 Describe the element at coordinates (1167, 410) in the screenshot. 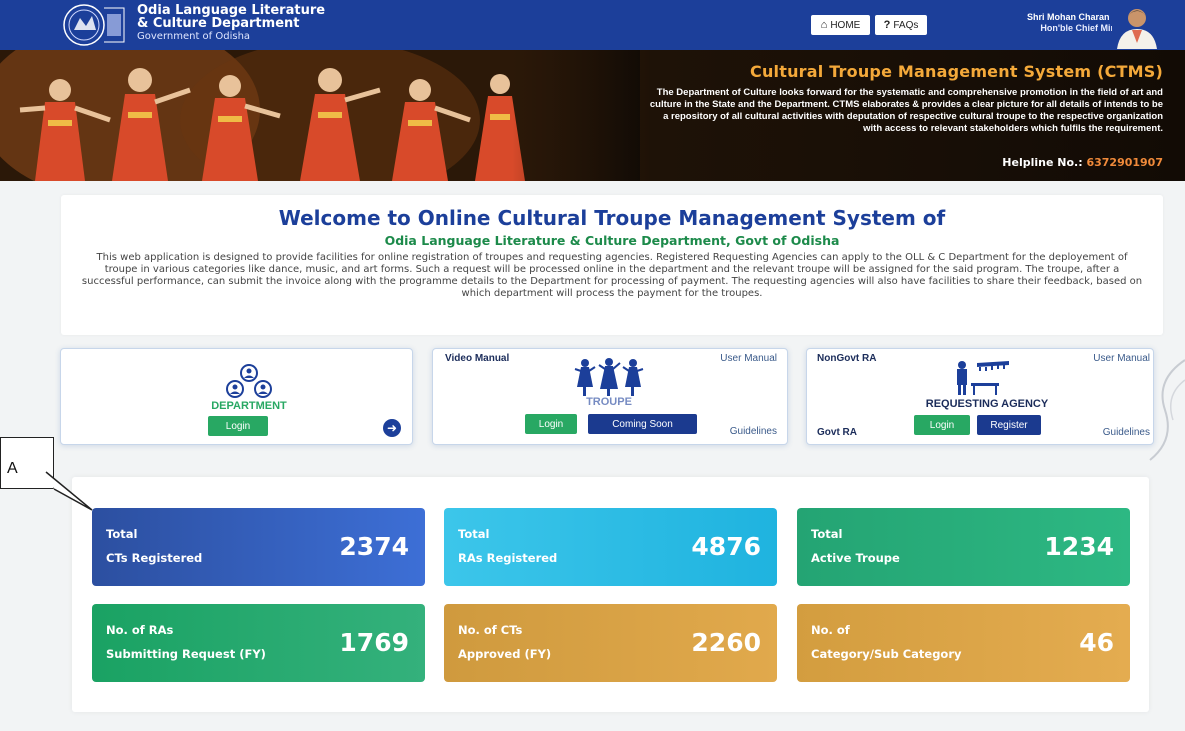

I see `decorative-swirl` at that location.